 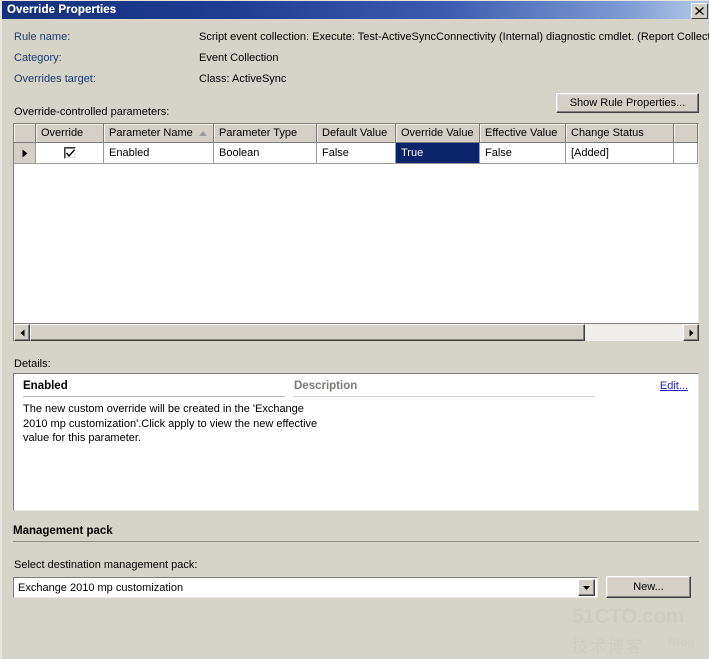 I want to click on cell-override-checkbox, so click(x=70, y=153).